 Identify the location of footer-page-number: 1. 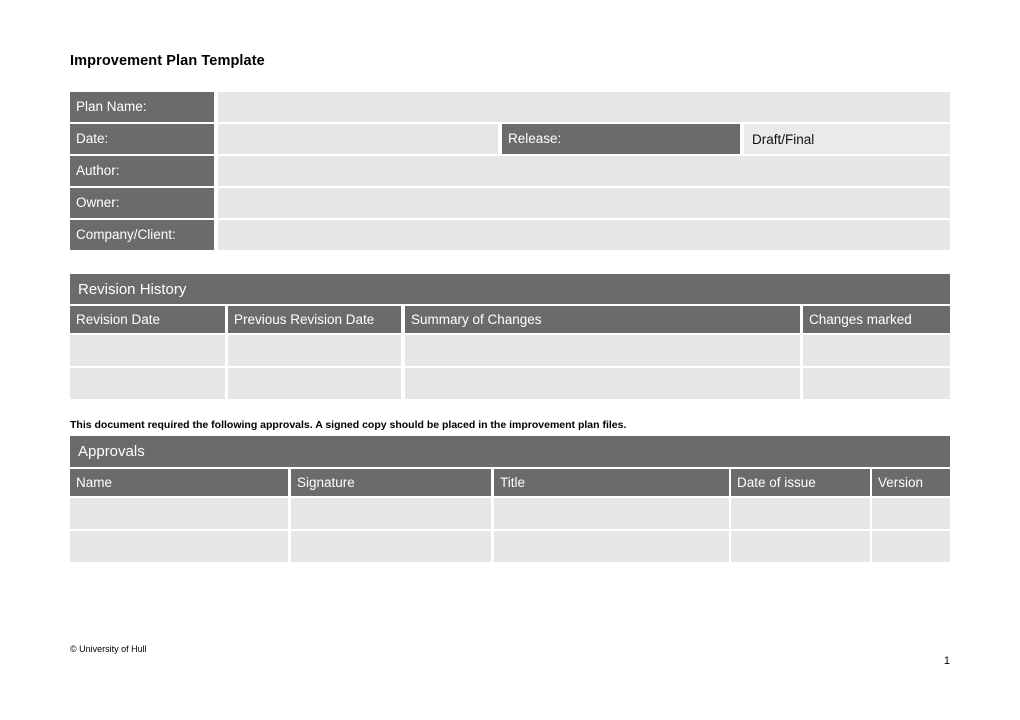
(946, 661).